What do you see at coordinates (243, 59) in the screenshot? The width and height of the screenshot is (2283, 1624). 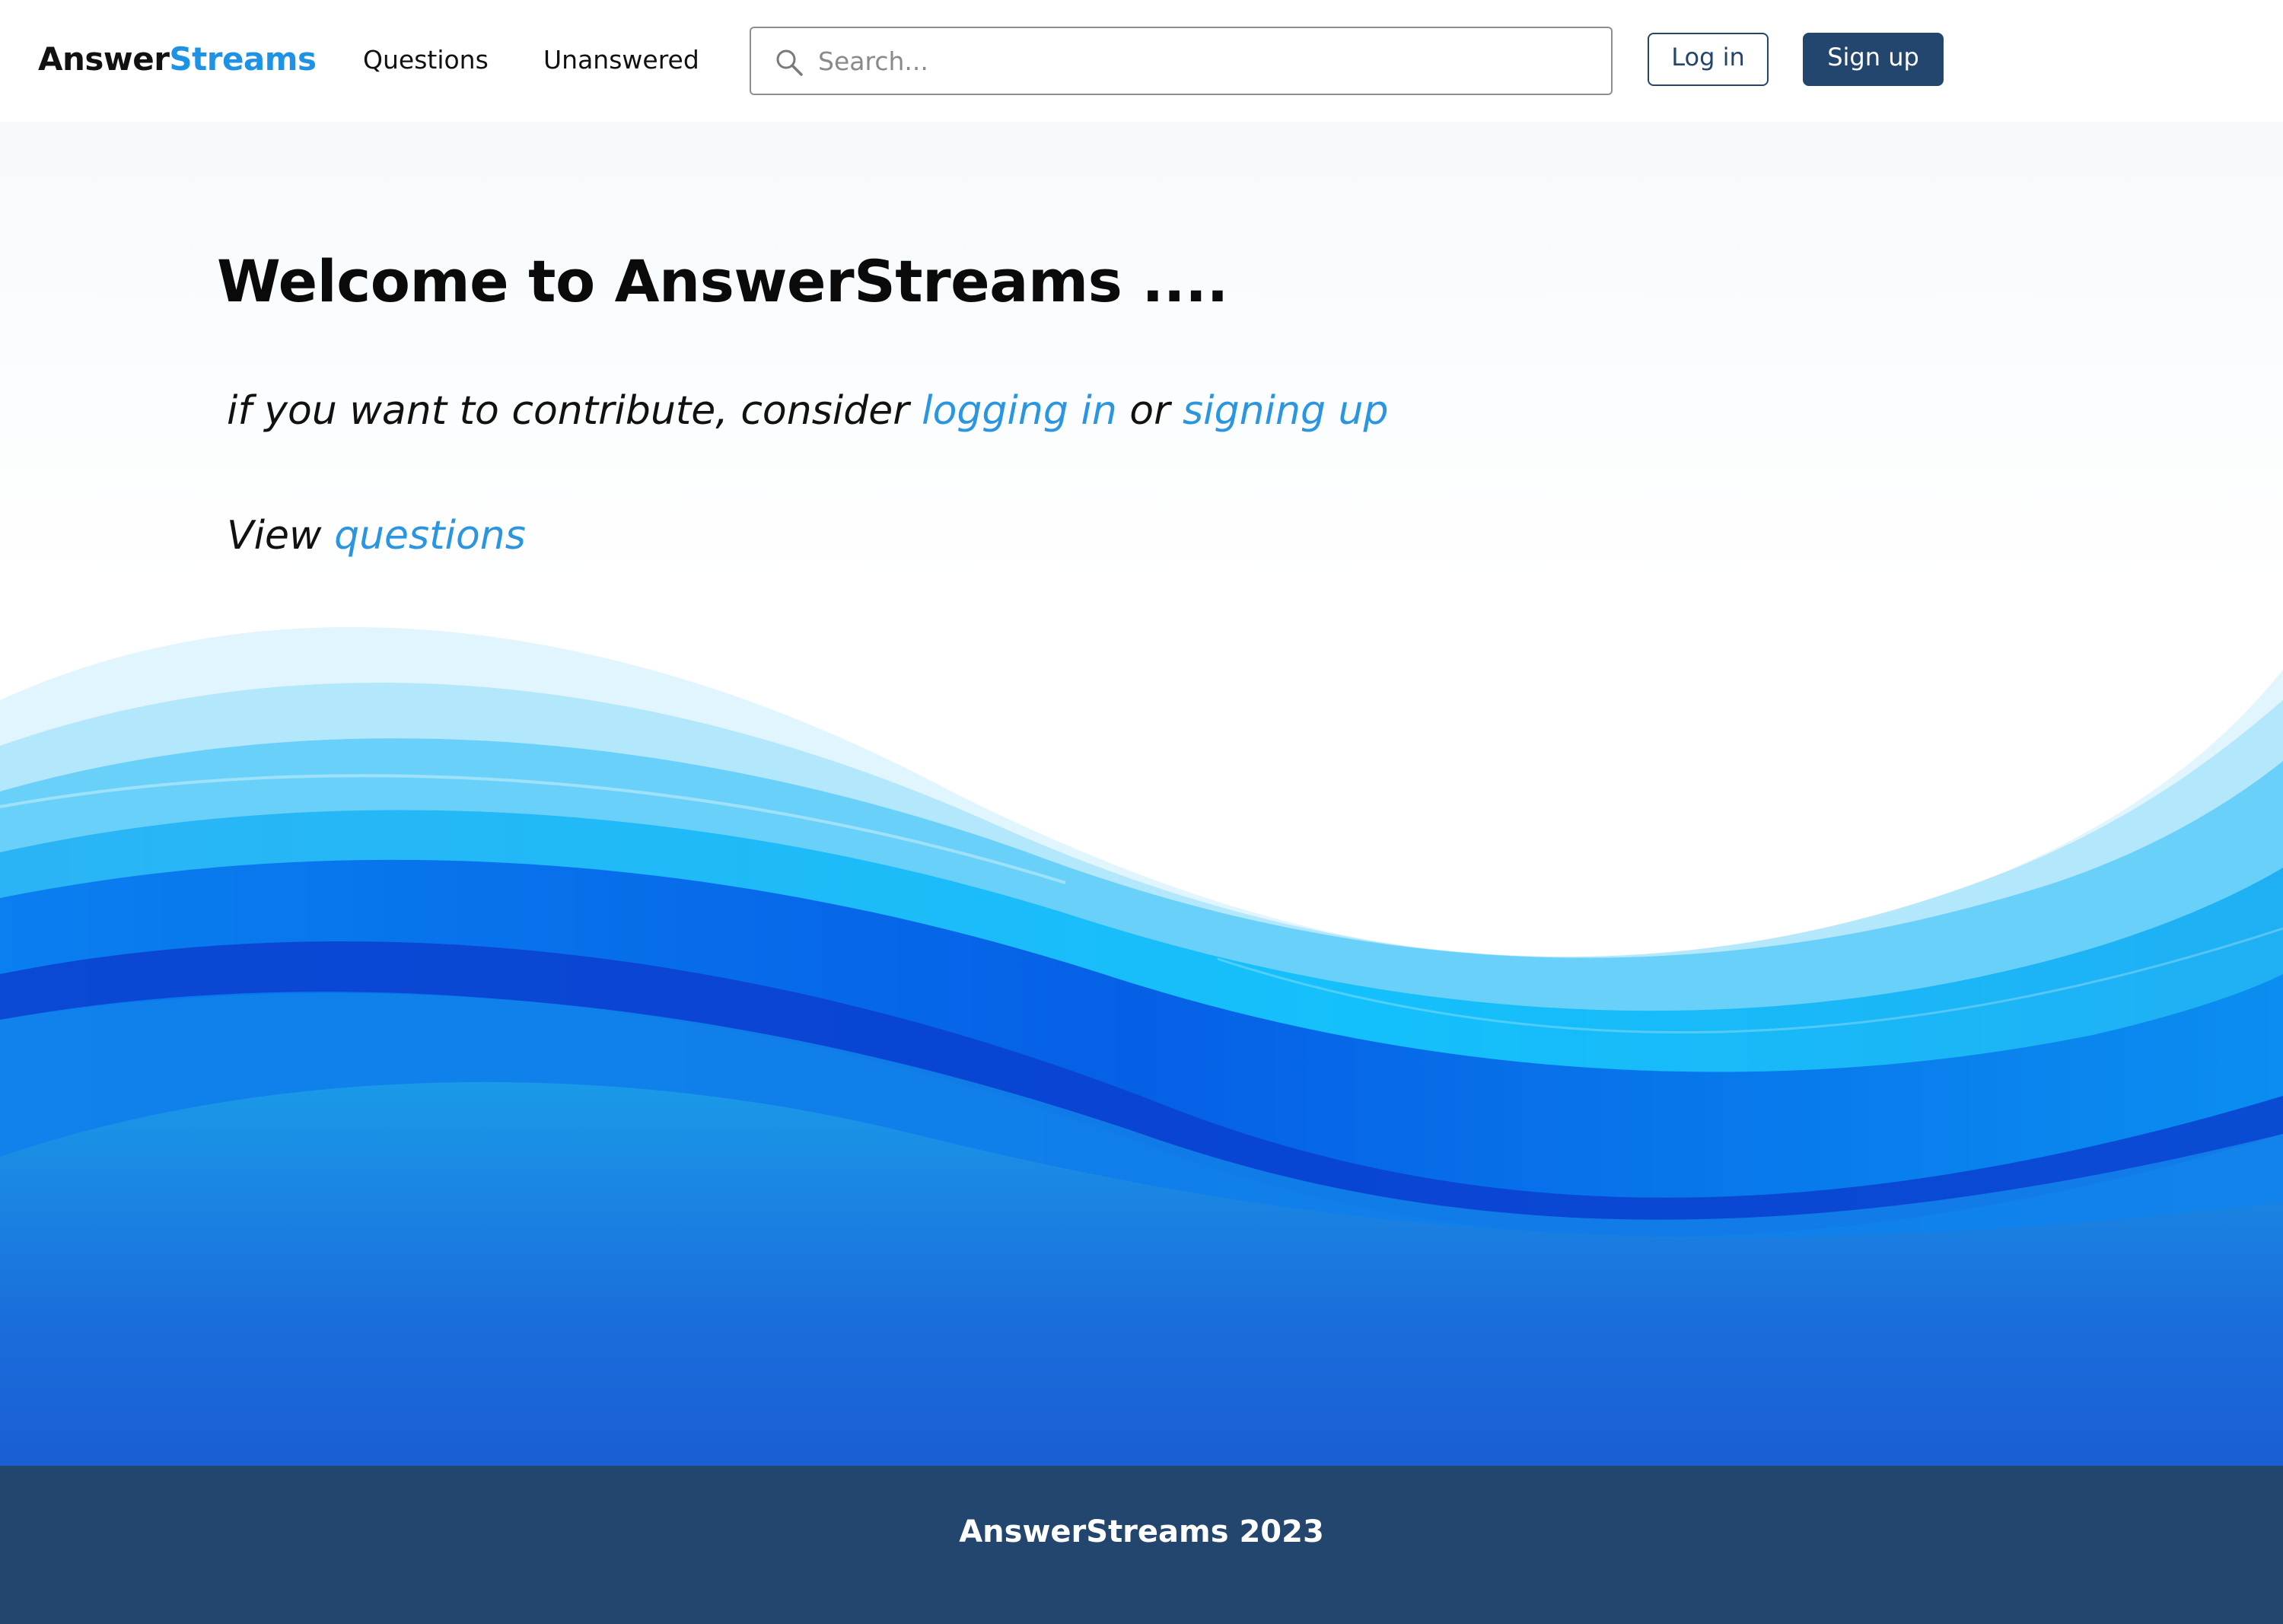 I see `brand-logo-part2: Streams` at bounding box center [243, 59].